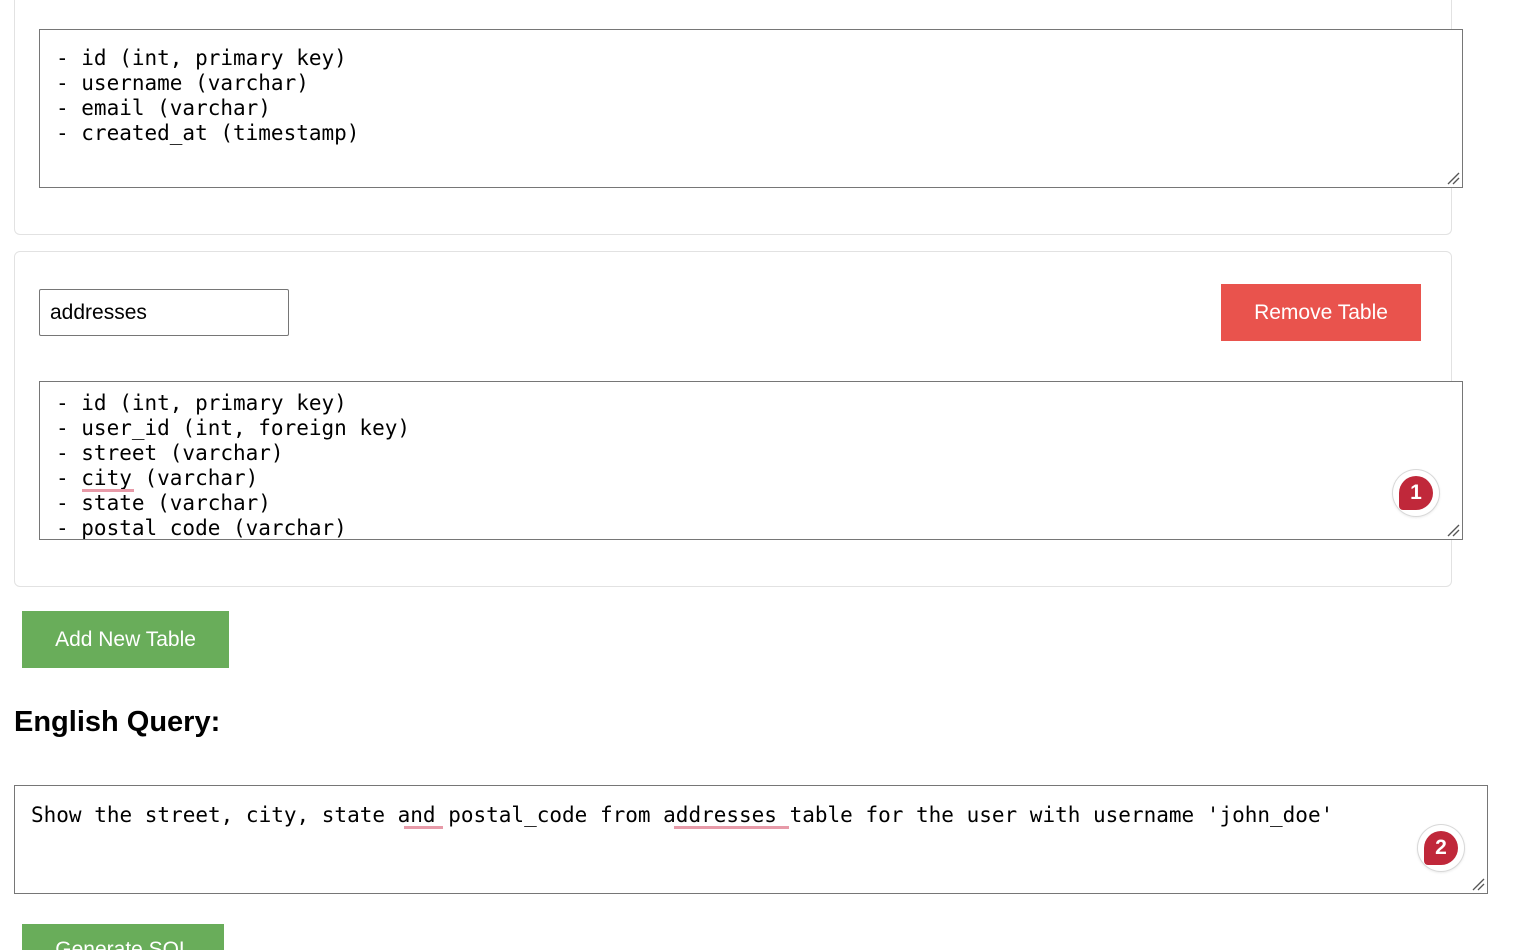 The width and height of the screenshot is (1520, 950). I want to click on grammar-badge-2: 2, so click(1441, 848).